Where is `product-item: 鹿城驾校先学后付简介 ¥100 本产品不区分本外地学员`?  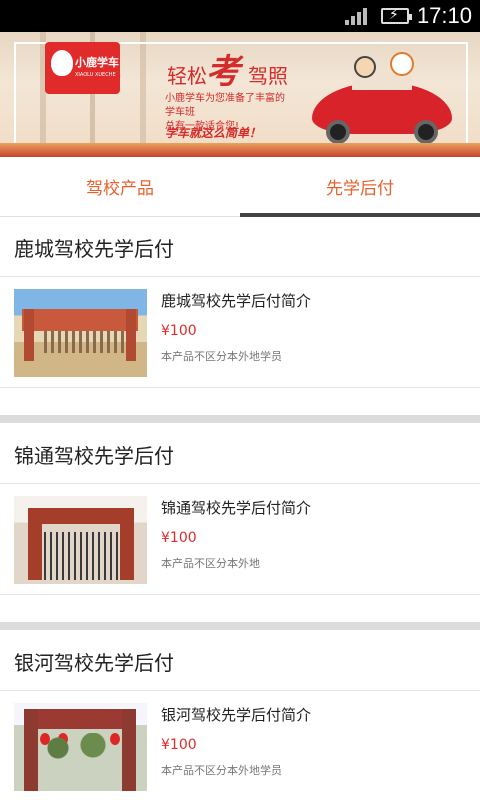 product-item: 鹿城驾校先学后付简介 ¥100 本产品不区分本外地学员 is located at coordinates (240, 332).